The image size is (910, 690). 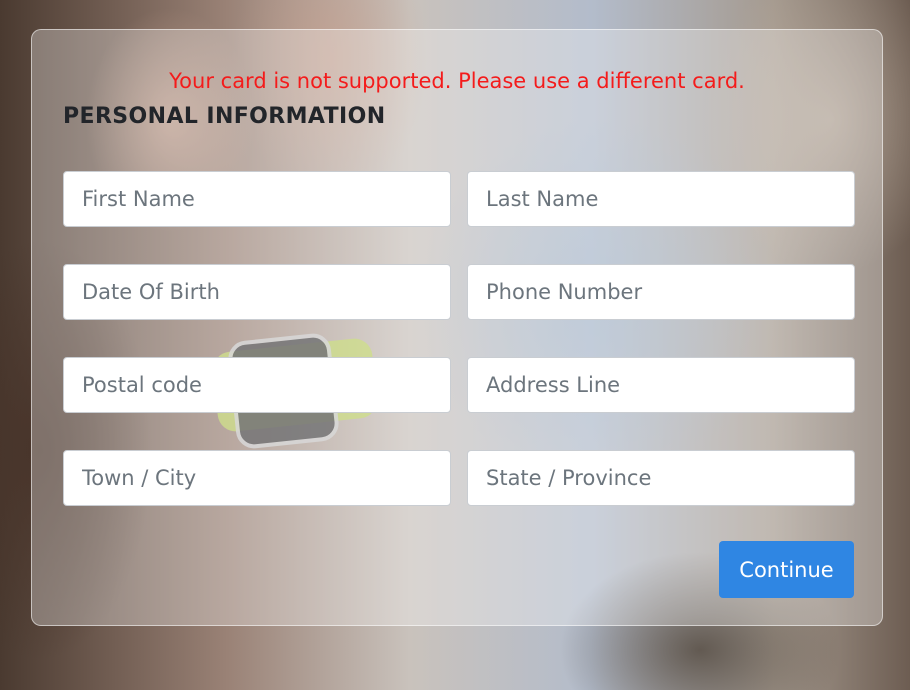 I want to click on first-name-input, so click(x=257, y=199).